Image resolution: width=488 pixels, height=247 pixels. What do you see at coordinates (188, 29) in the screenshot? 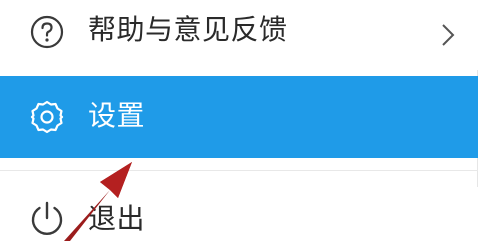
I see `menu-item-label: 帮助与意见反馈` at bounding box center [188, 29].